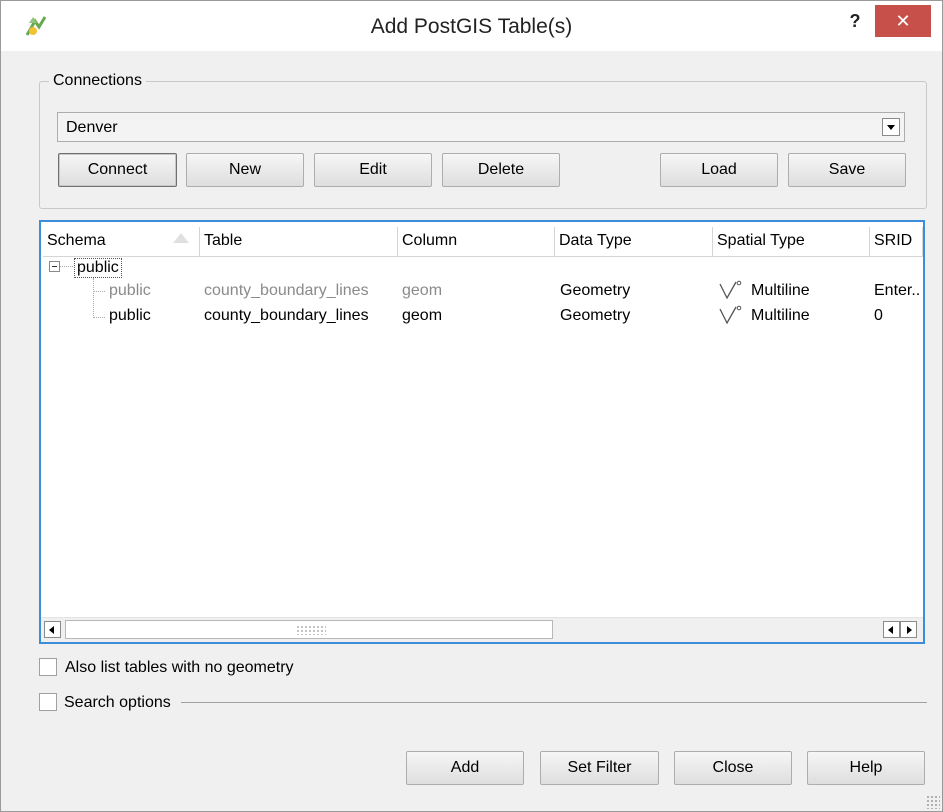 This screenshot has width=943, height=812. I want to click on horizontal-scrollbar, so click(482, 629).